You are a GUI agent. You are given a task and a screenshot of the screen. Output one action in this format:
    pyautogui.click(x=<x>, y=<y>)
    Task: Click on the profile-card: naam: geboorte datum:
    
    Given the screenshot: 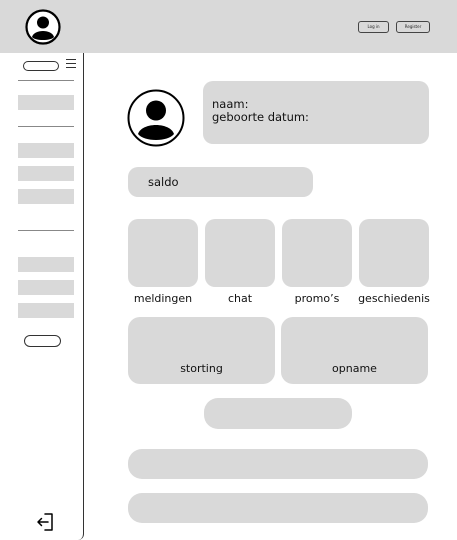 What is the action you would take?
    pyautogui.click(x=316, y=112)
    